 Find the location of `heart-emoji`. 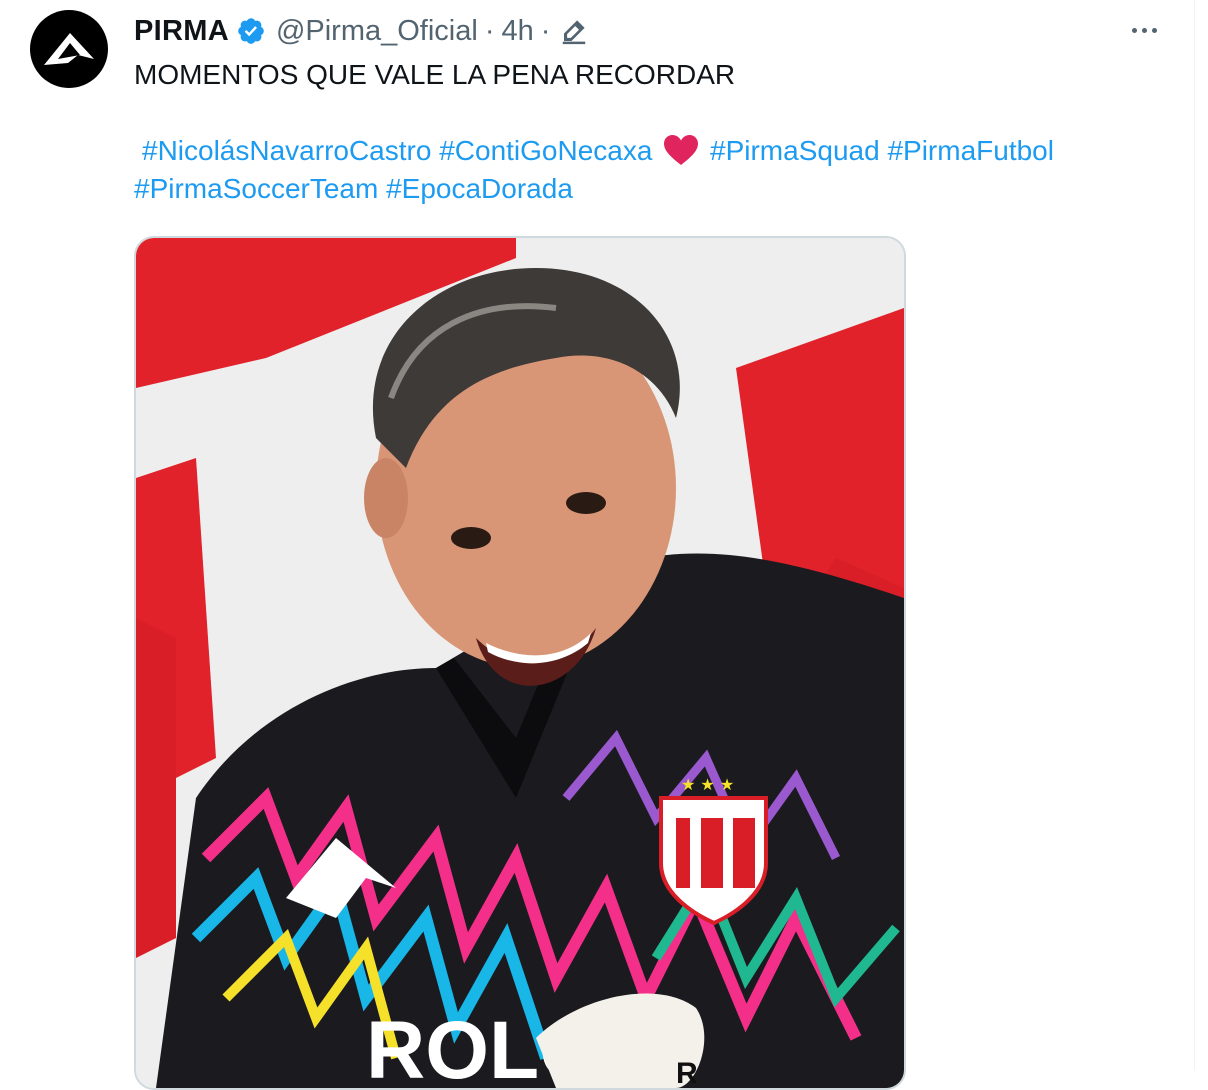

heart-emoji is located at coordinates (681, 150).